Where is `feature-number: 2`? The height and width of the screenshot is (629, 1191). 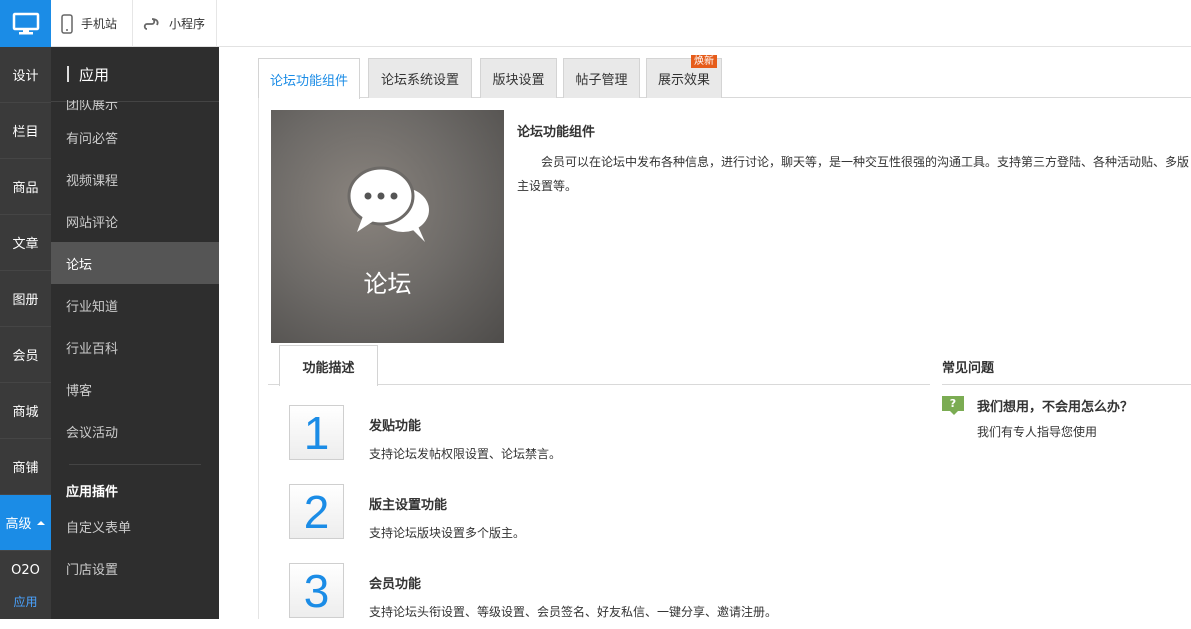
feature-number: 2 is located at coordinates (316, 511).